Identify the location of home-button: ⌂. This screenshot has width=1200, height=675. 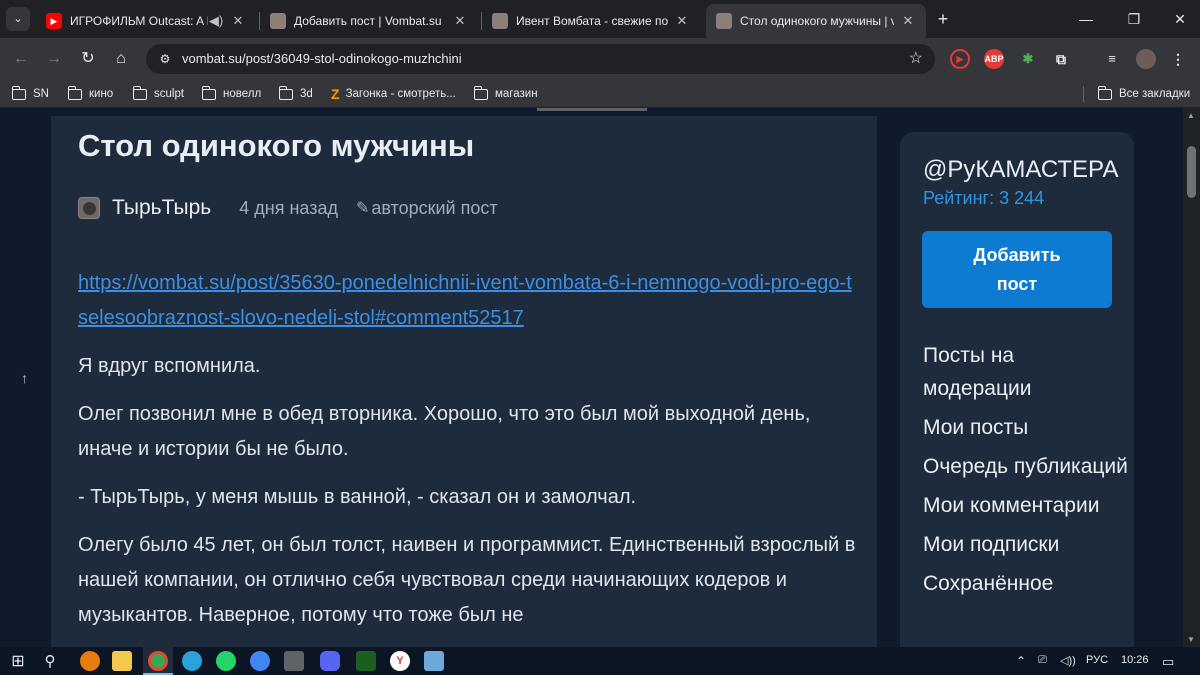
(121, 59).